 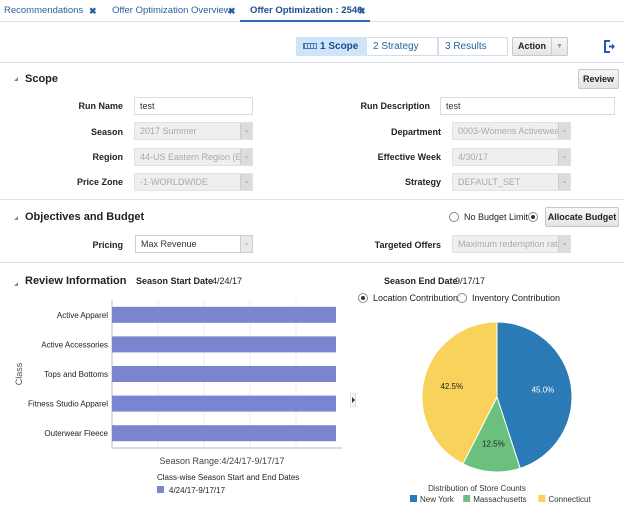 I want to click on category-label: Active Apparel, so click(x=82, y=315).